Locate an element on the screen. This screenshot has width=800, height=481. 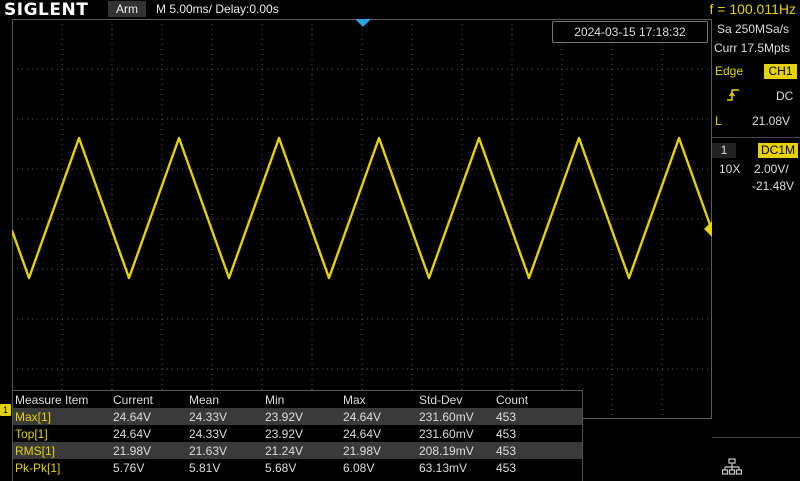
measure-item: Max[1] is located at coordinates (62, 416).